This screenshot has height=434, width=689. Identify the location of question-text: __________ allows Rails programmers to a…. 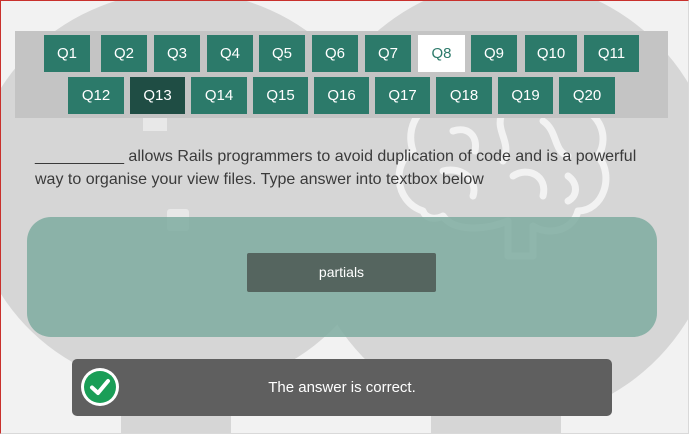
(336, 168).